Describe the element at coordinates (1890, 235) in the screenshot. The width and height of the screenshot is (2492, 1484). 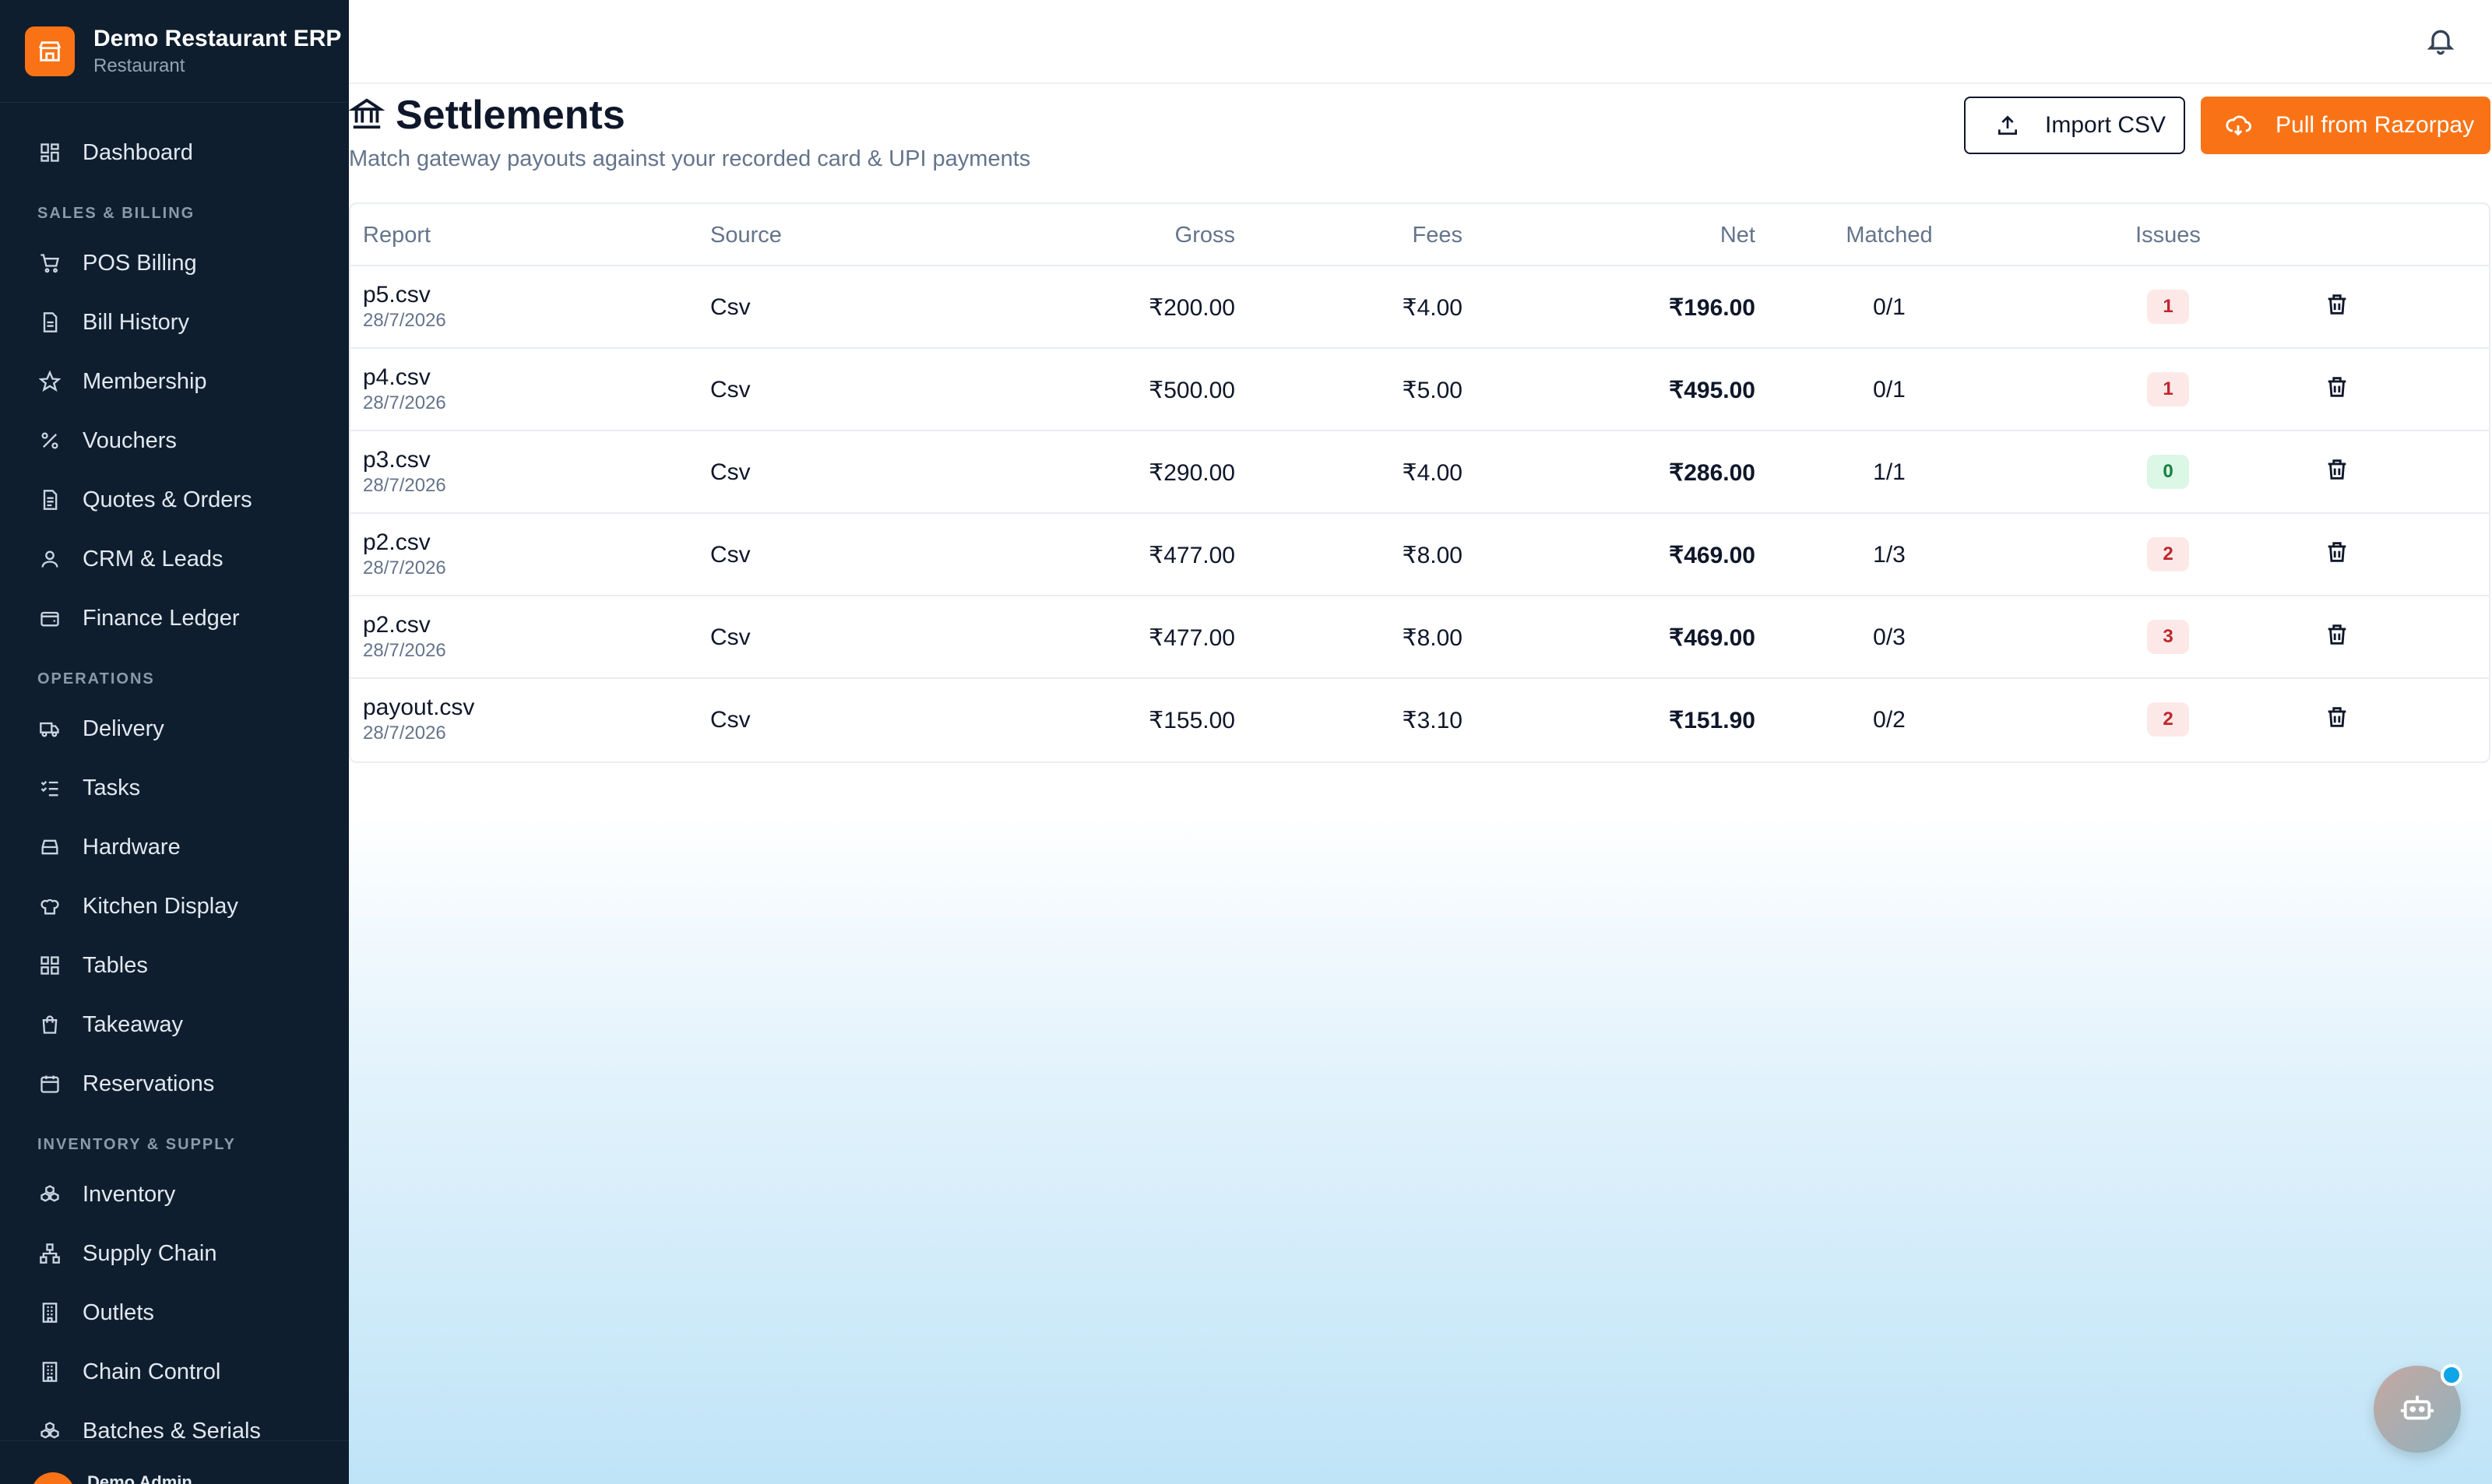
I see `column-header-matched: Matched` at that location.